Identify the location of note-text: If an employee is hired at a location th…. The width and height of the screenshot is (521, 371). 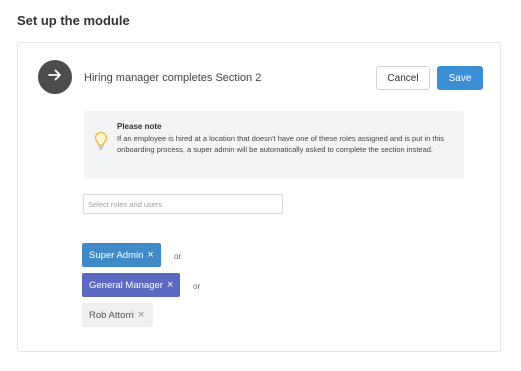
(281, 144).